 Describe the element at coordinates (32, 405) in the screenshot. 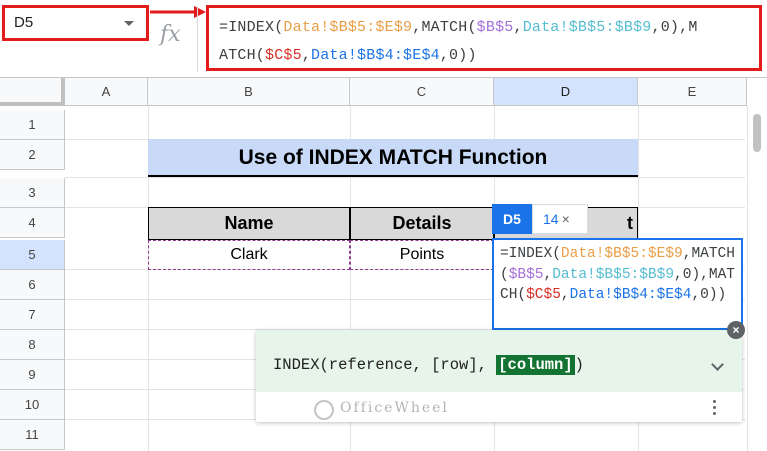

I see `row-header-10: 10` at that location.